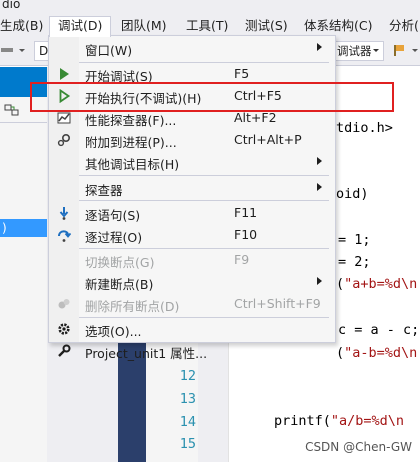 Image resolution: width=420 pixels, height=462 pixels. What do you see at coordinates (358, 447) in the screenshot?
I see `watermark: CSDN @Chen-GW` at bounding box center [358, 447].